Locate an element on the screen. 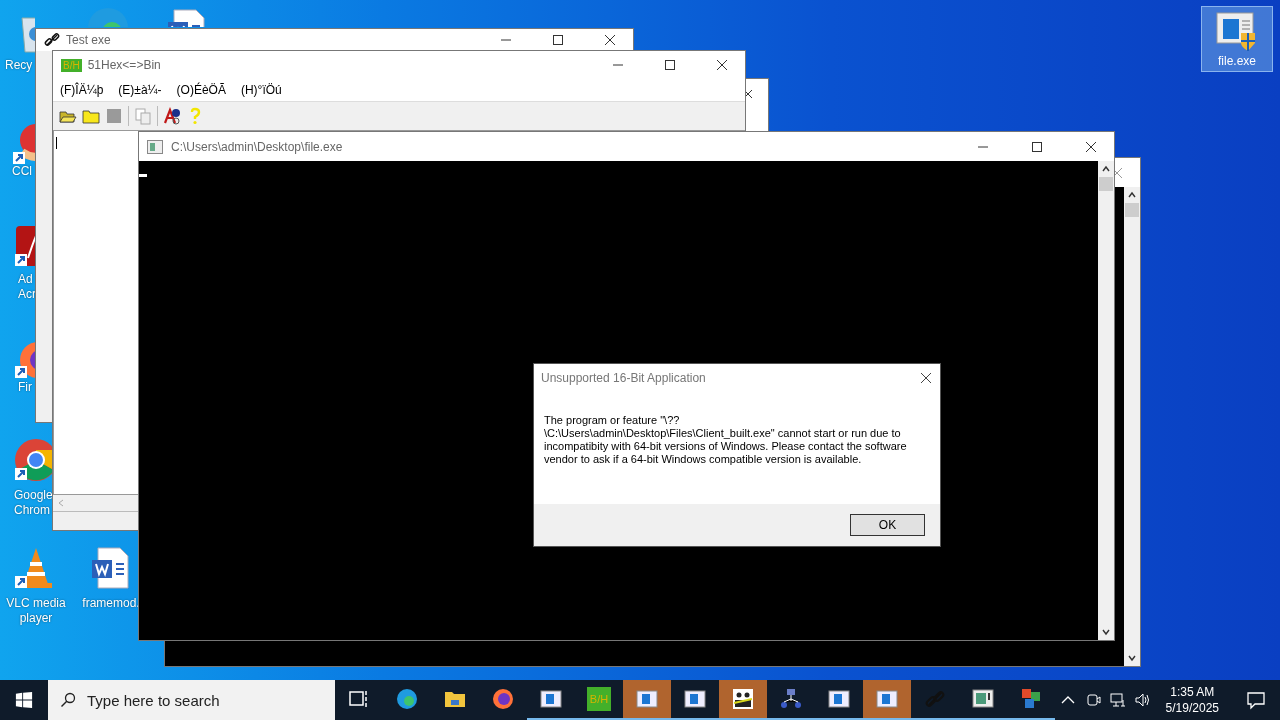  windows-start-icon is located at coordinates (24, 700).